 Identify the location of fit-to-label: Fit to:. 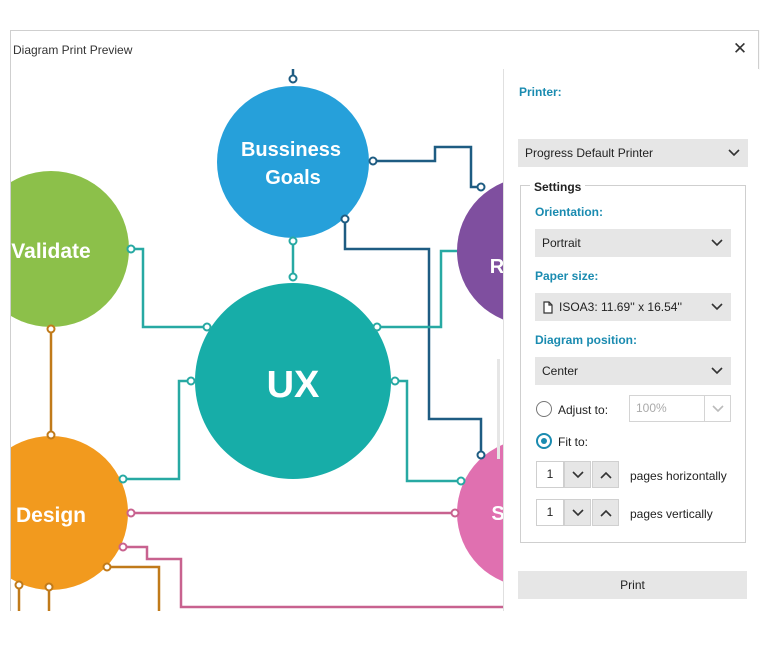
(573, 442).